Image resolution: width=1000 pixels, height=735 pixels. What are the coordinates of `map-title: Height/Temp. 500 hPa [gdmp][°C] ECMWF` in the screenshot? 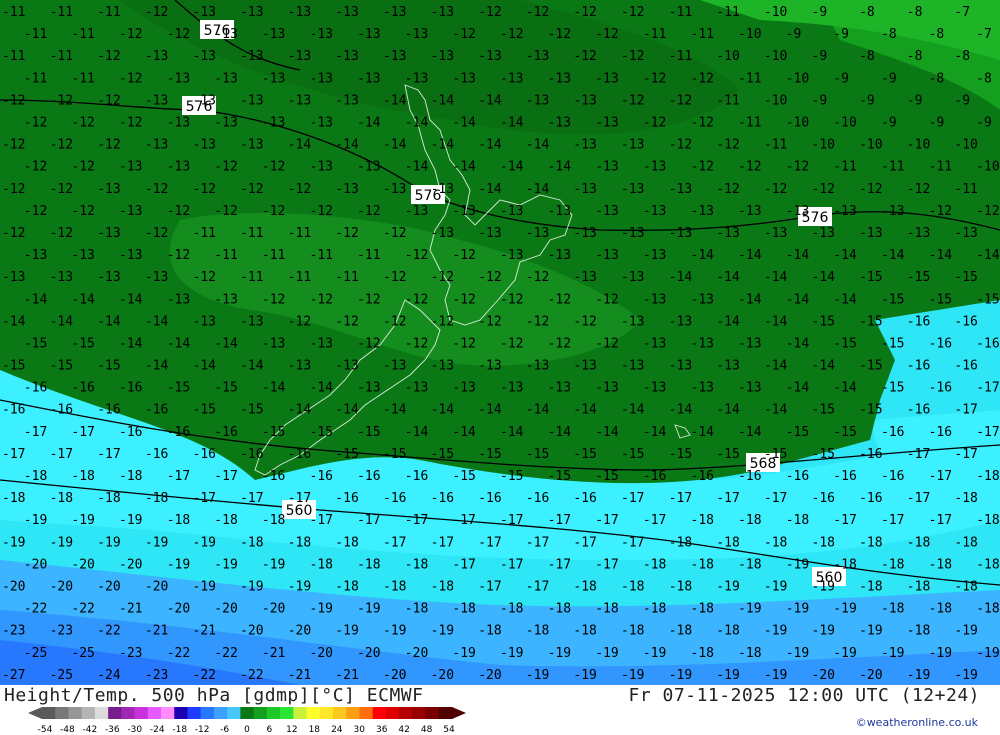 It's located at (214, 695).